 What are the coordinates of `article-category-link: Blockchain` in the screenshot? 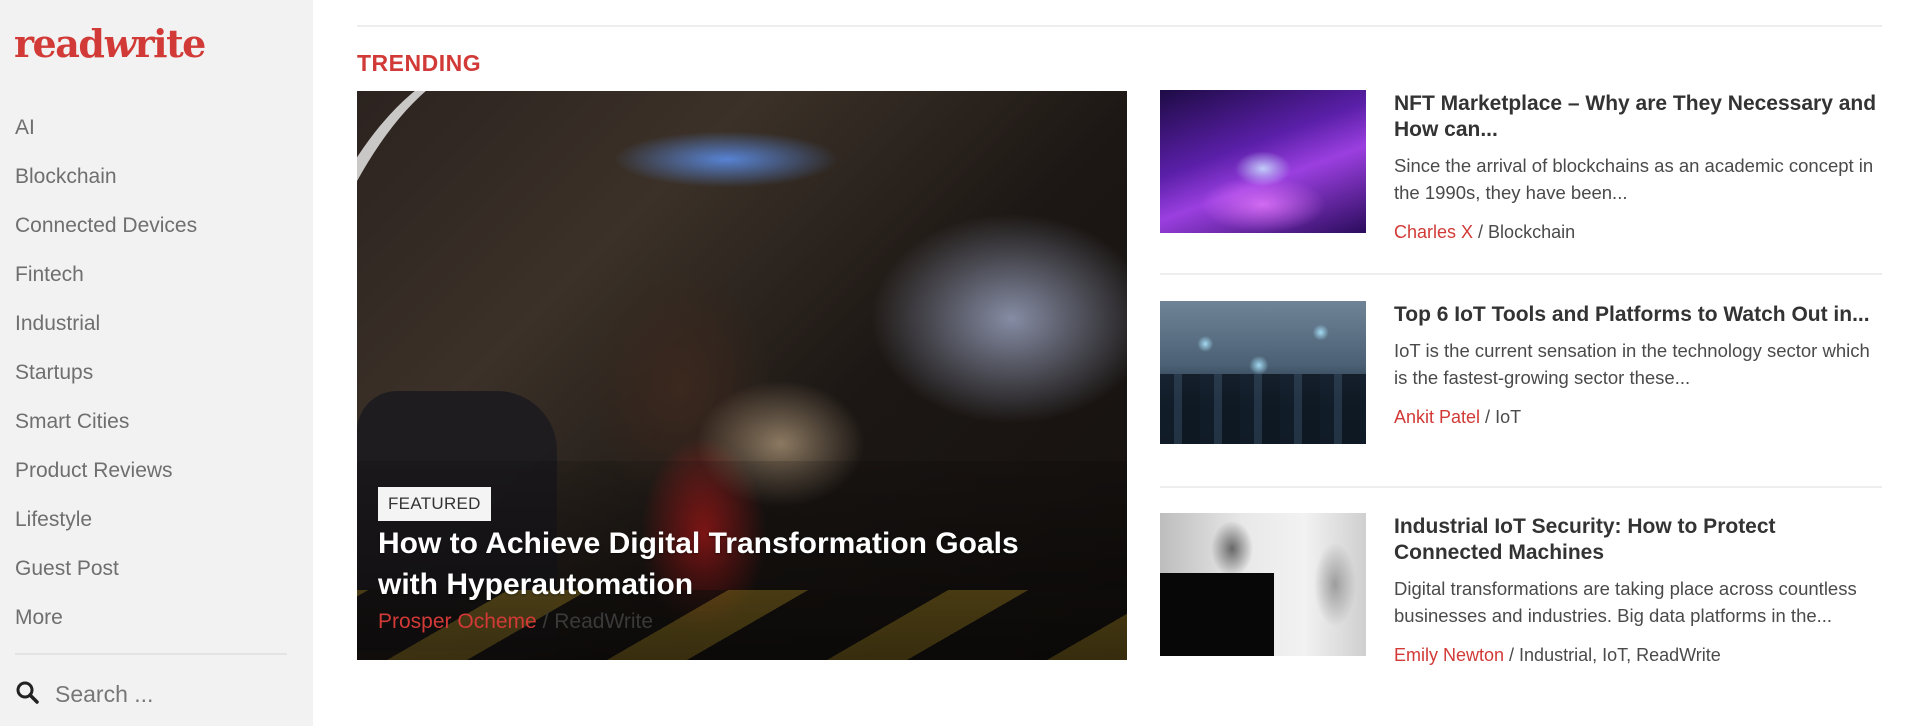 It's located at (1531, 232).